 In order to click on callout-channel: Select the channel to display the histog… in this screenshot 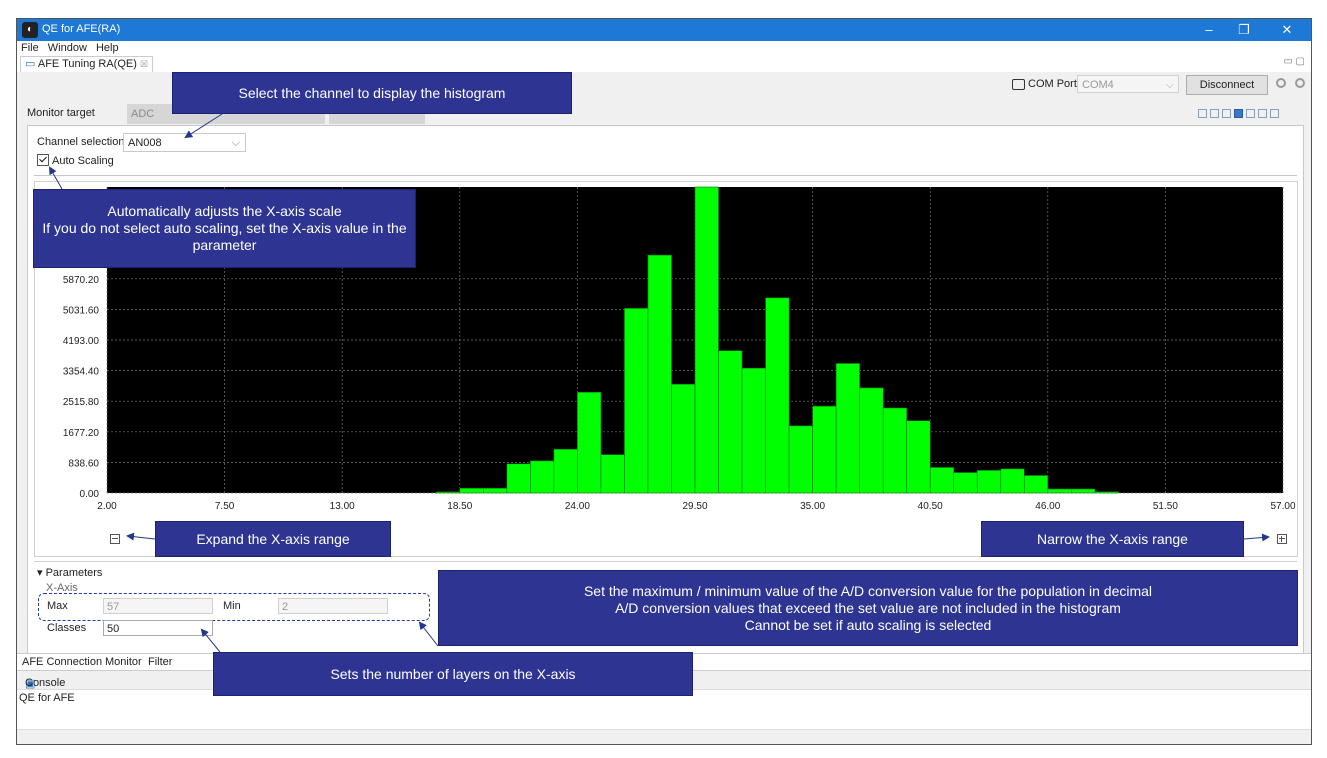, I will do `click(372, 93)`.